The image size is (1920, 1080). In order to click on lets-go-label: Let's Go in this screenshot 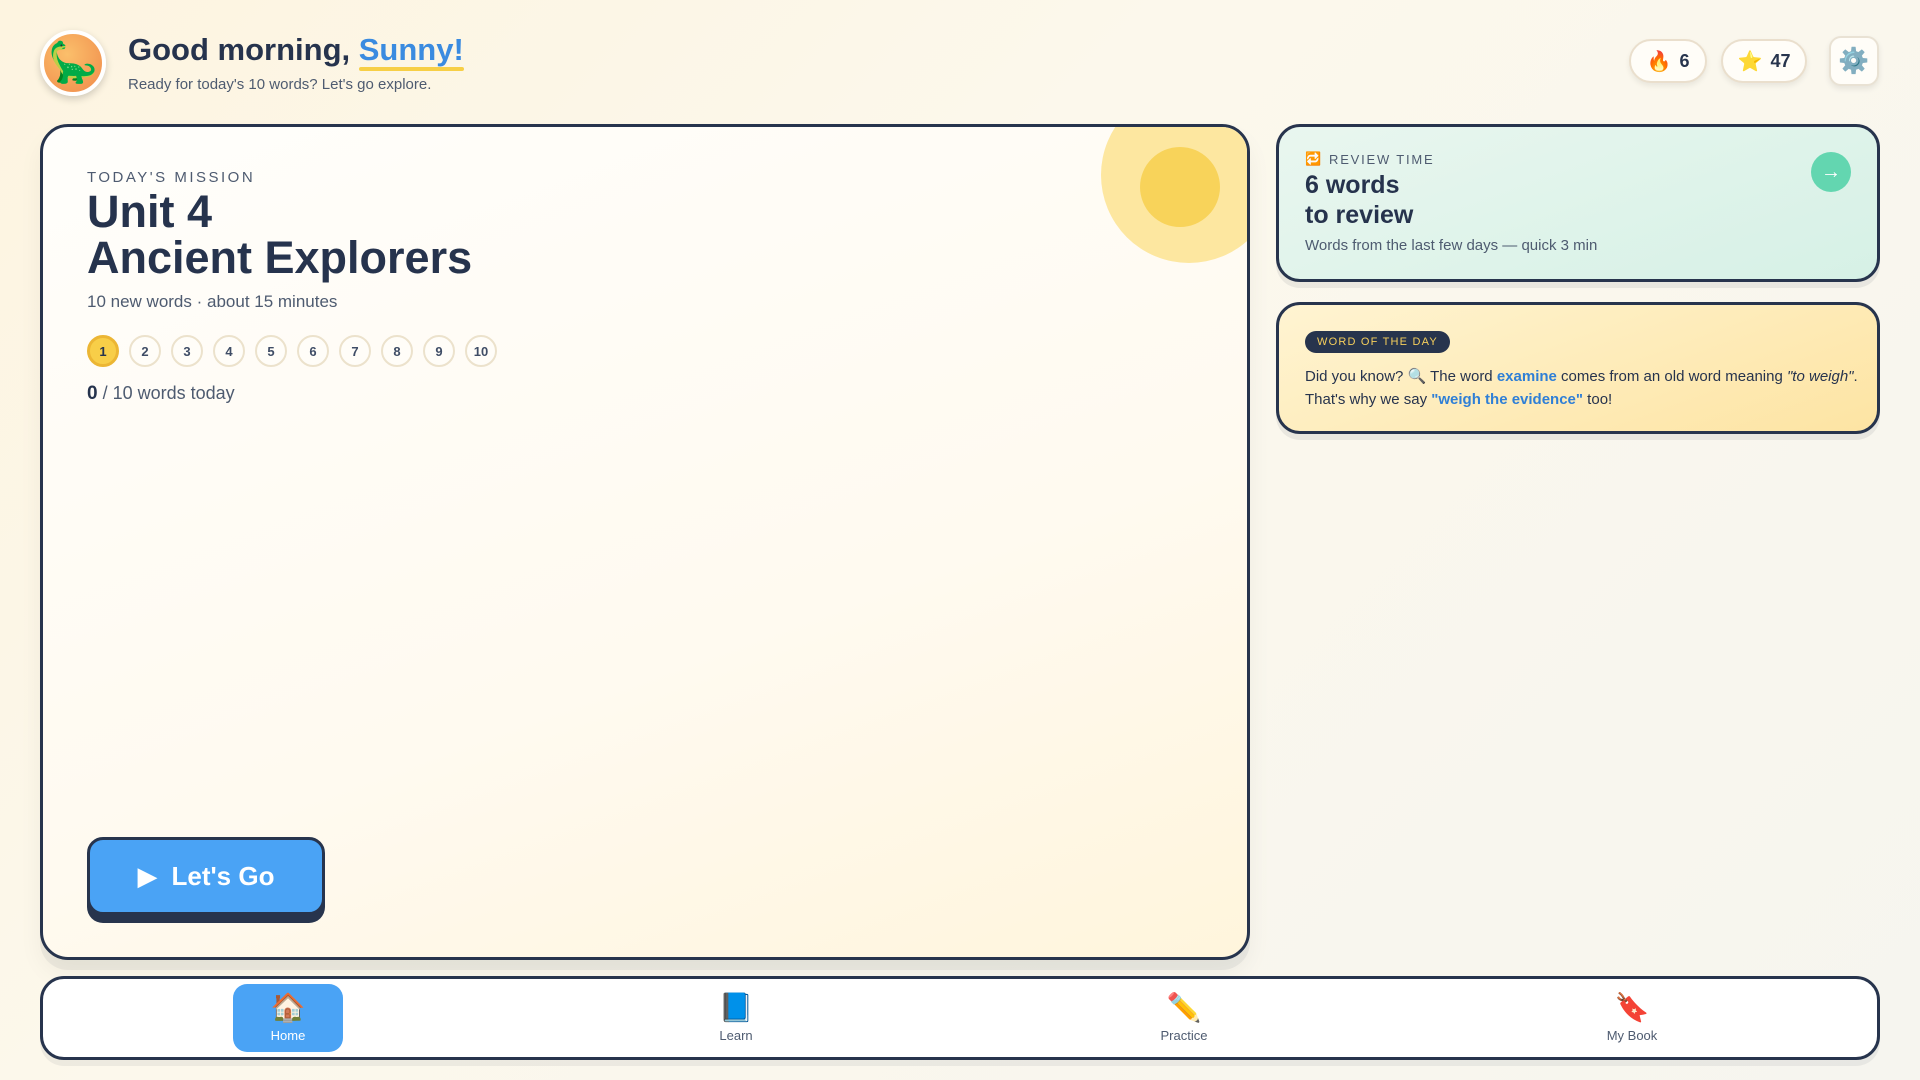, I will do `click(223, 875)`.